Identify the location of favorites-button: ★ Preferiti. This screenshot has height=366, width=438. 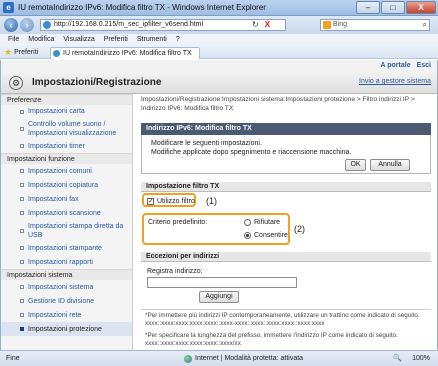
(21, 52).